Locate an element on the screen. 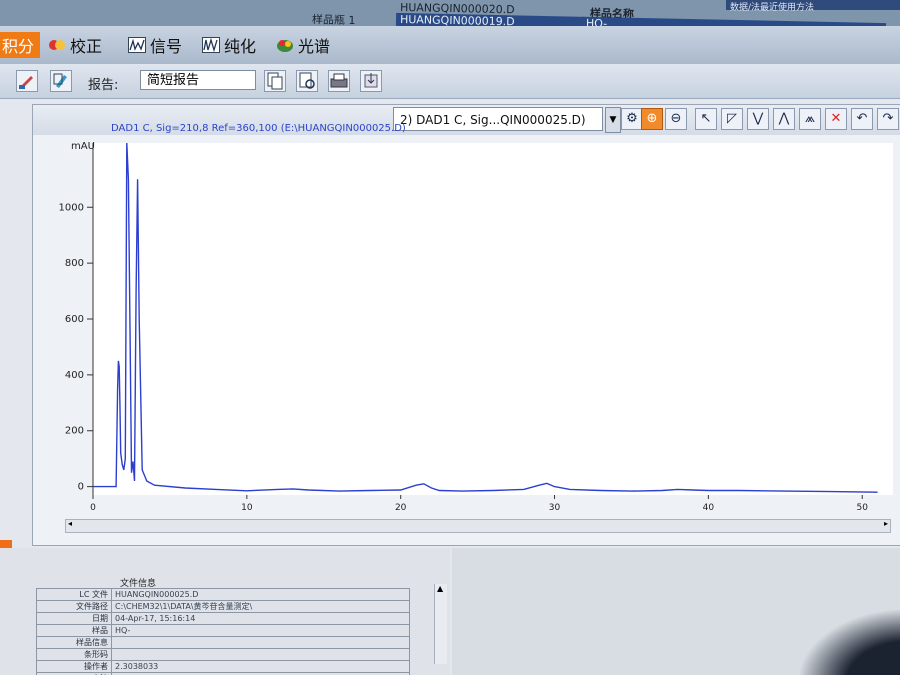  print-report-button is located at coordinates (339, 81).